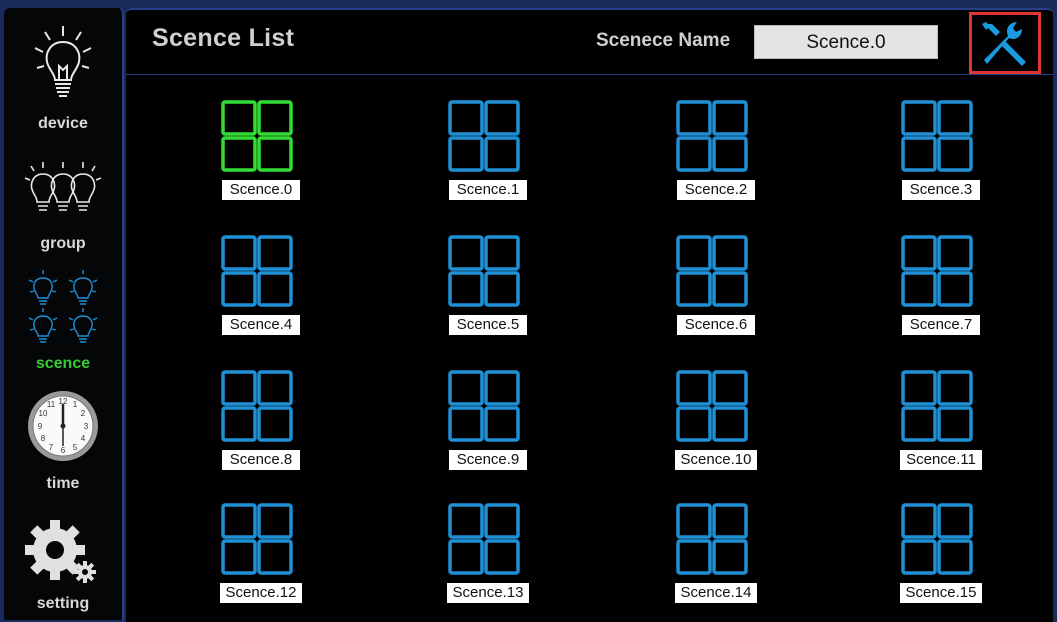 This screenshot has height=622, width=1057. What do you see at coordinates (261, 325) in the screenshot?
I see `scene-label: Scence.4` at bounding box center [261, 325].